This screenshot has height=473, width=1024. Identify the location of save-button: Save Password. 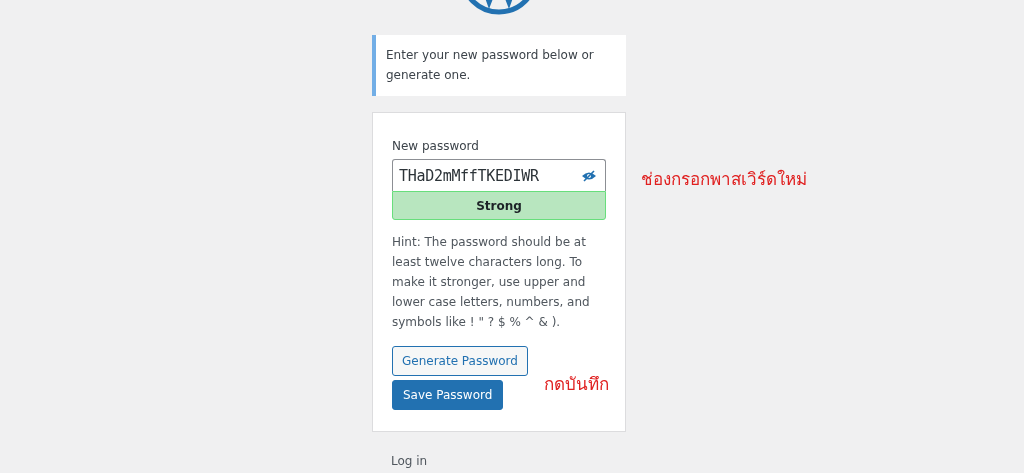
(448, 395).